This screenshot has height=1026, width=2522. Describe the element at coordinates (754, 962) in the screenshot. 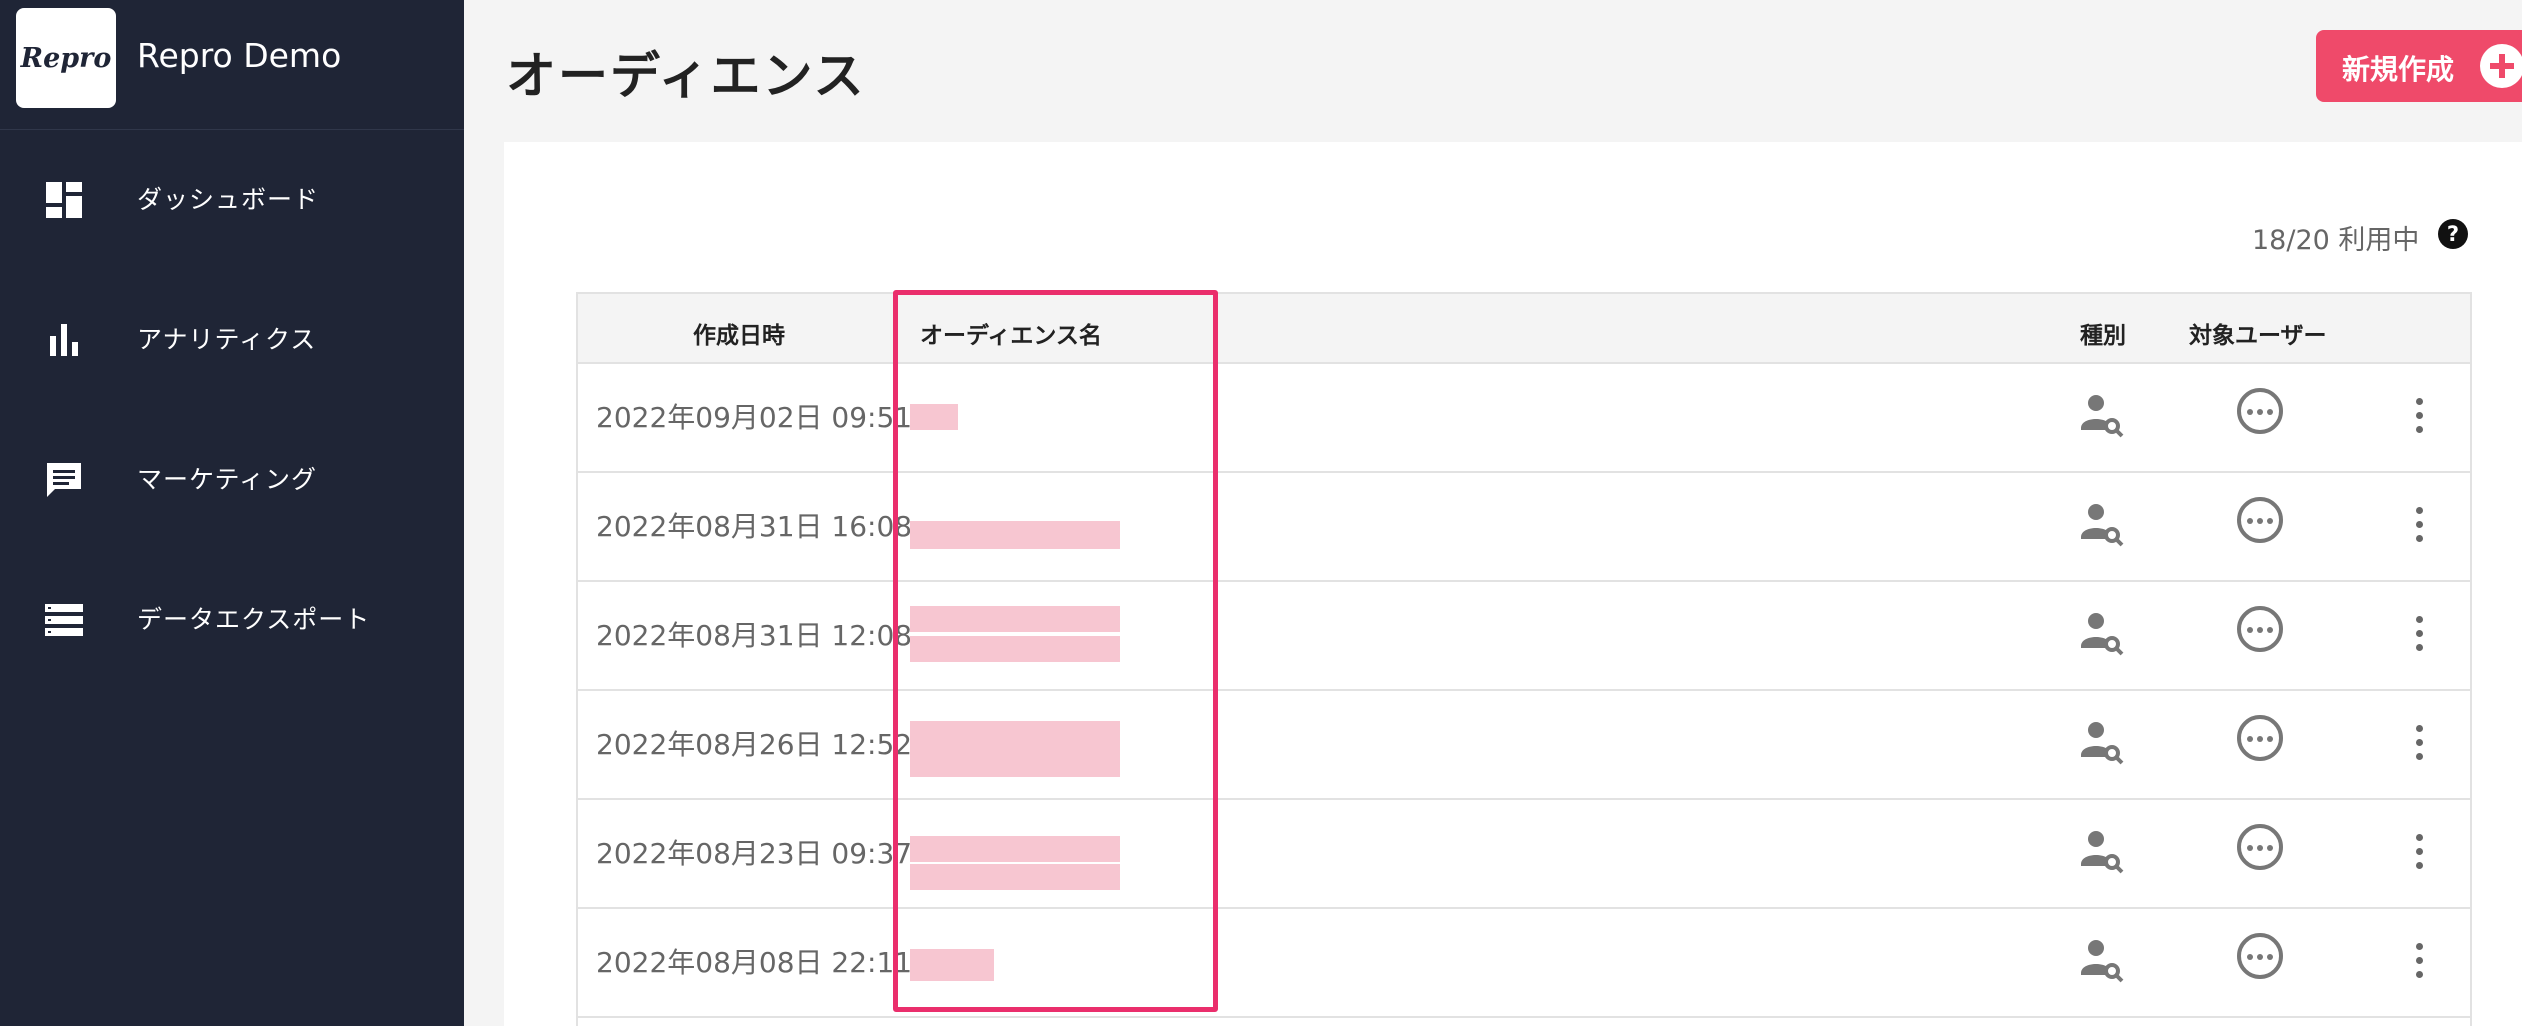

I see `created-date: 2022年08月08日 22:11` at that location.